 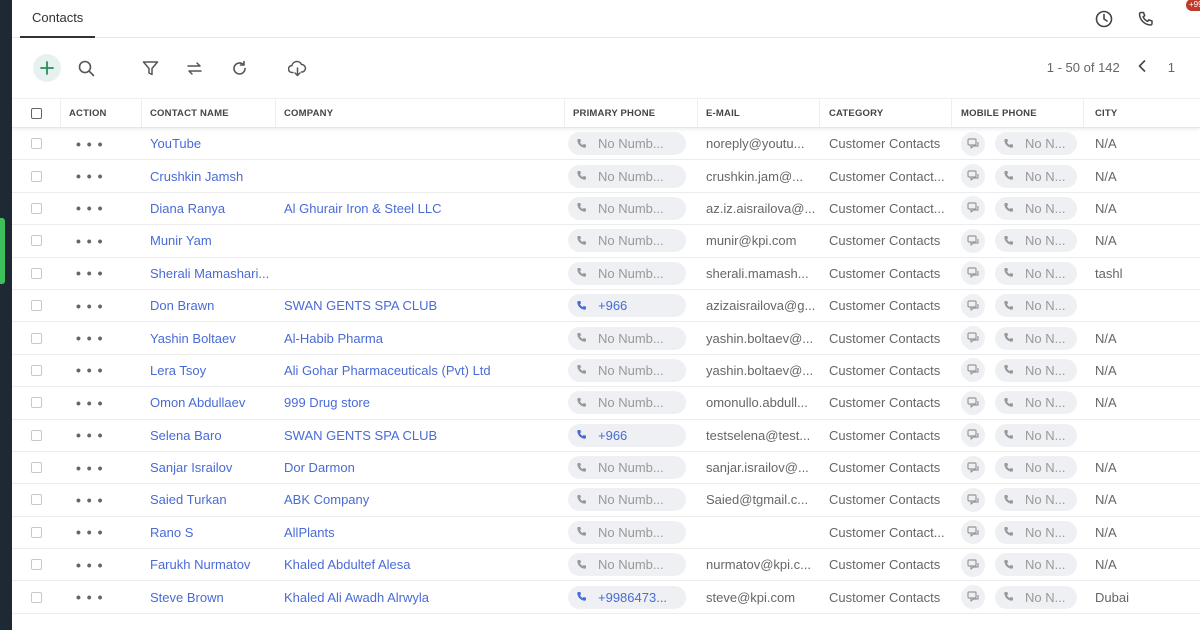 I want to click on contact-name-link: Sanjar Israilov, so click(x=209, y=467).